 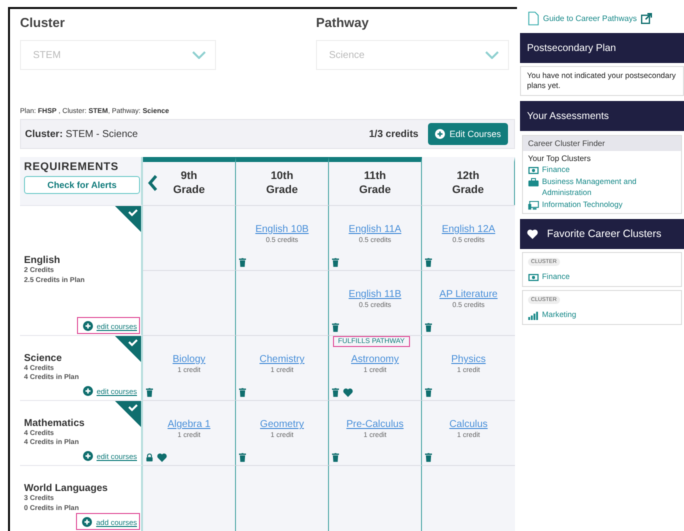 I want to click on course-link: Calculus, so click(x=468, y=424).